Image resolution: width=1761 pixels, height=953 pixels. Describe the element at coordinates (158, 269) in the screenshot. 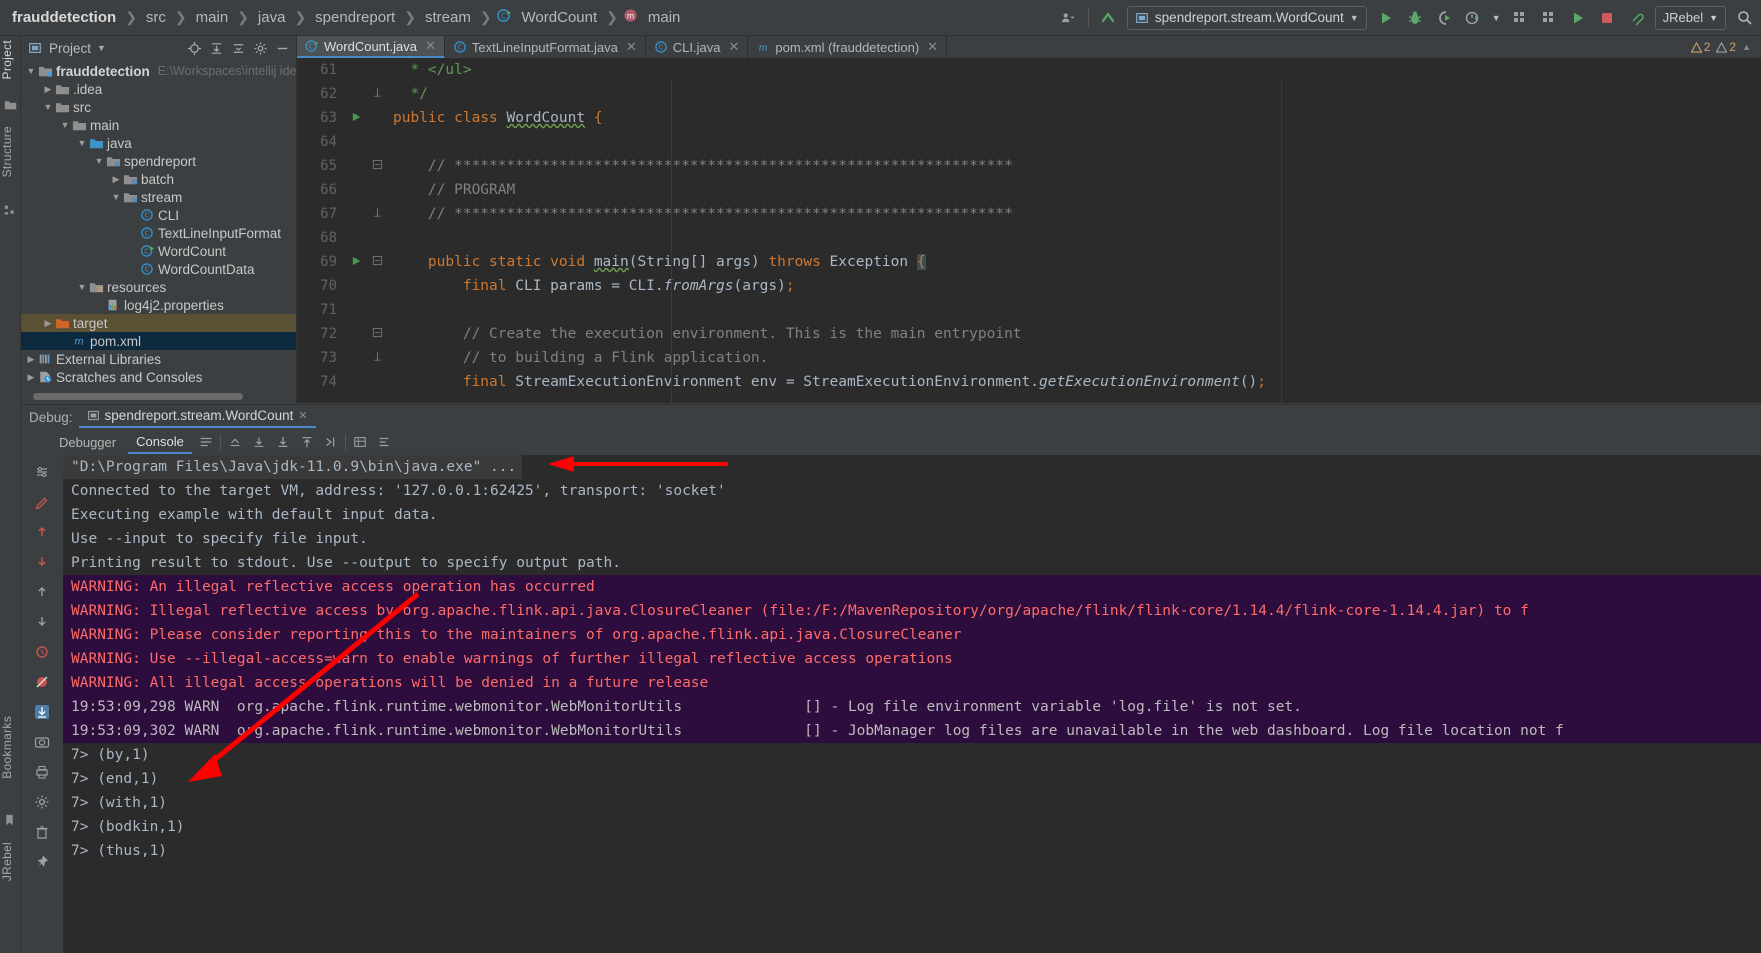

I see `tree-node-wordcountdata: C WordCountData` at that location.